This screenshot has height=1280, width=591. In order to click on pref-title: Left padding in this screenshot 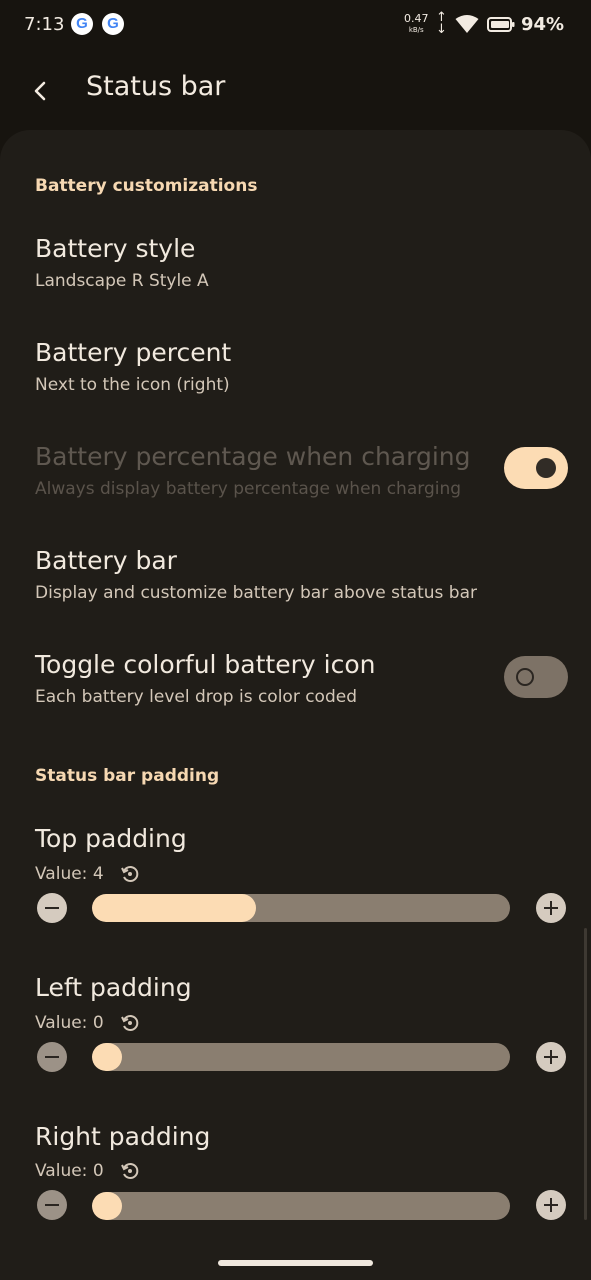, I will do `click(113, 987)`.